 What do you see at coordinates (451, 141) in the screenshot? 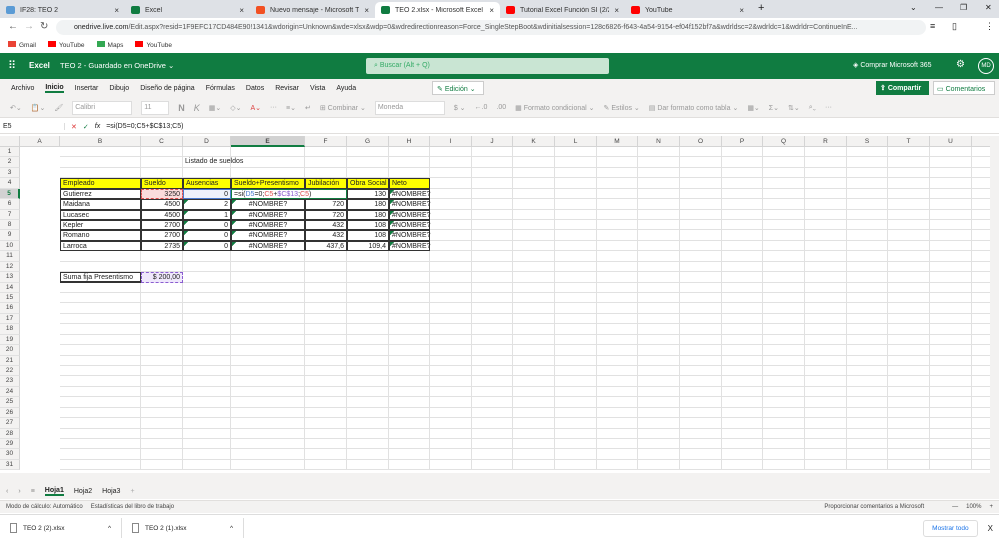
I see `column-header-I: I` at bounding box center [451, 141].